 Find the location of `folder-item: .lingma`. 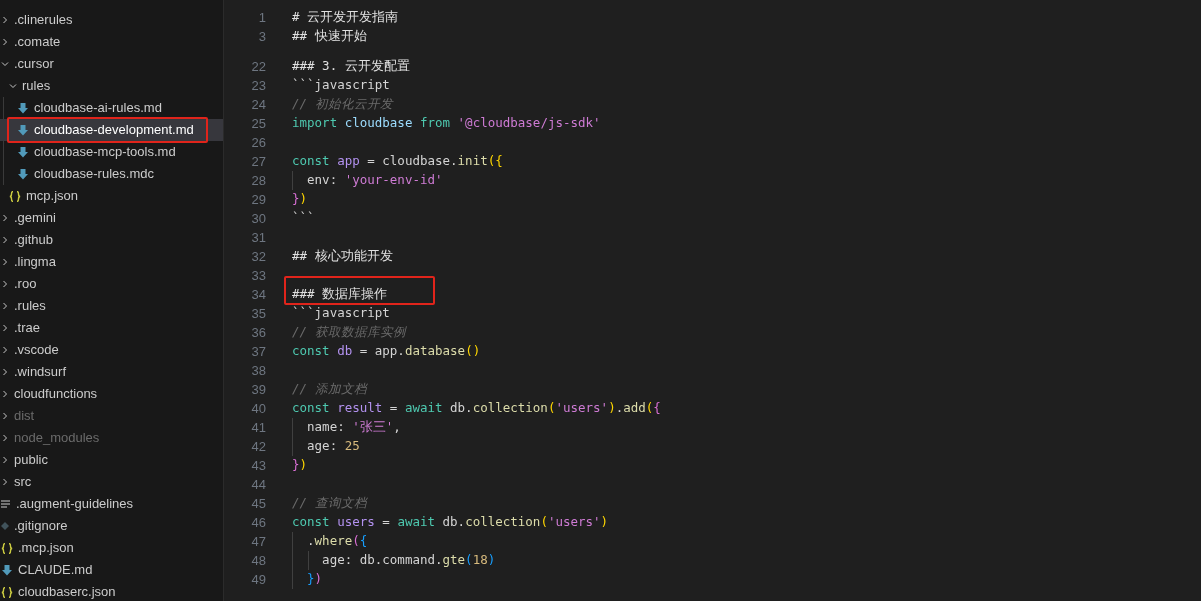

folder-item: .lingma is located at coordinates (111, 262).